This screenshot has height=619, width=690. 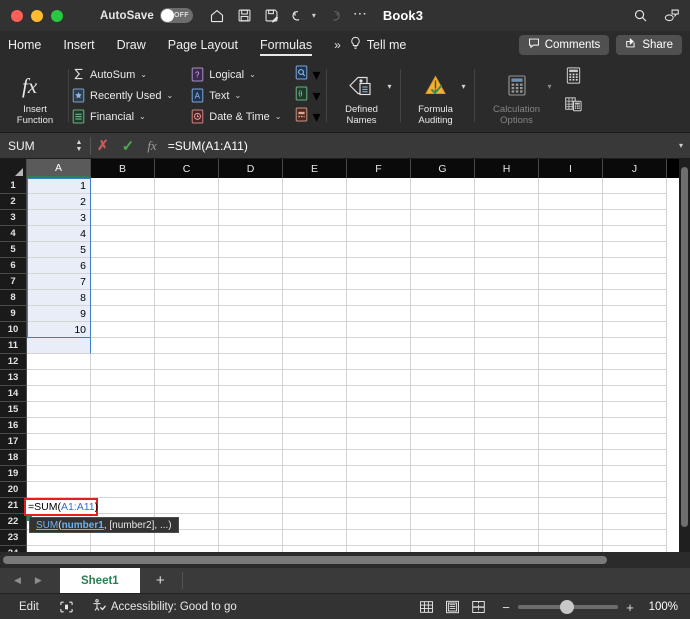 What do you see at coordinates (187, 298) in the screenshot?
I see `cell-C8` at bounding box center [187, 298].